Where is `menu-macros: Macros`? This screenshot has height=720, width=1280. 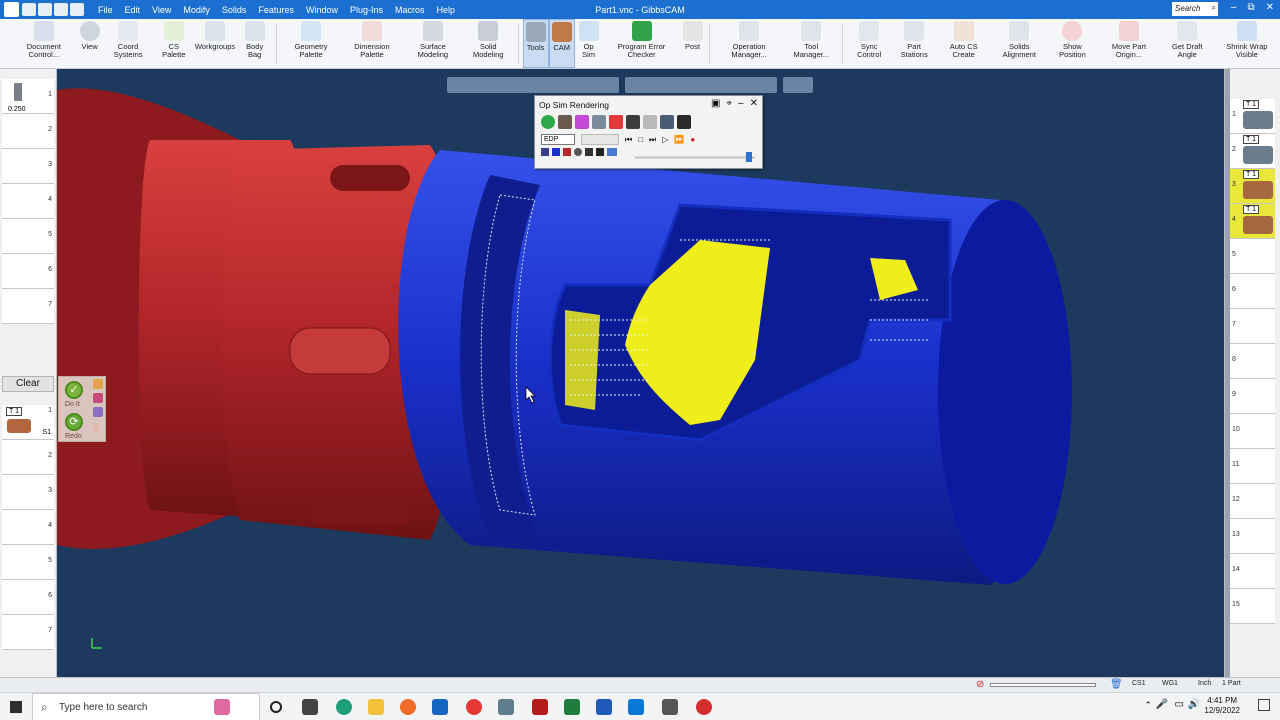
menu-macros: Macros is located at coordinates (410, 10).